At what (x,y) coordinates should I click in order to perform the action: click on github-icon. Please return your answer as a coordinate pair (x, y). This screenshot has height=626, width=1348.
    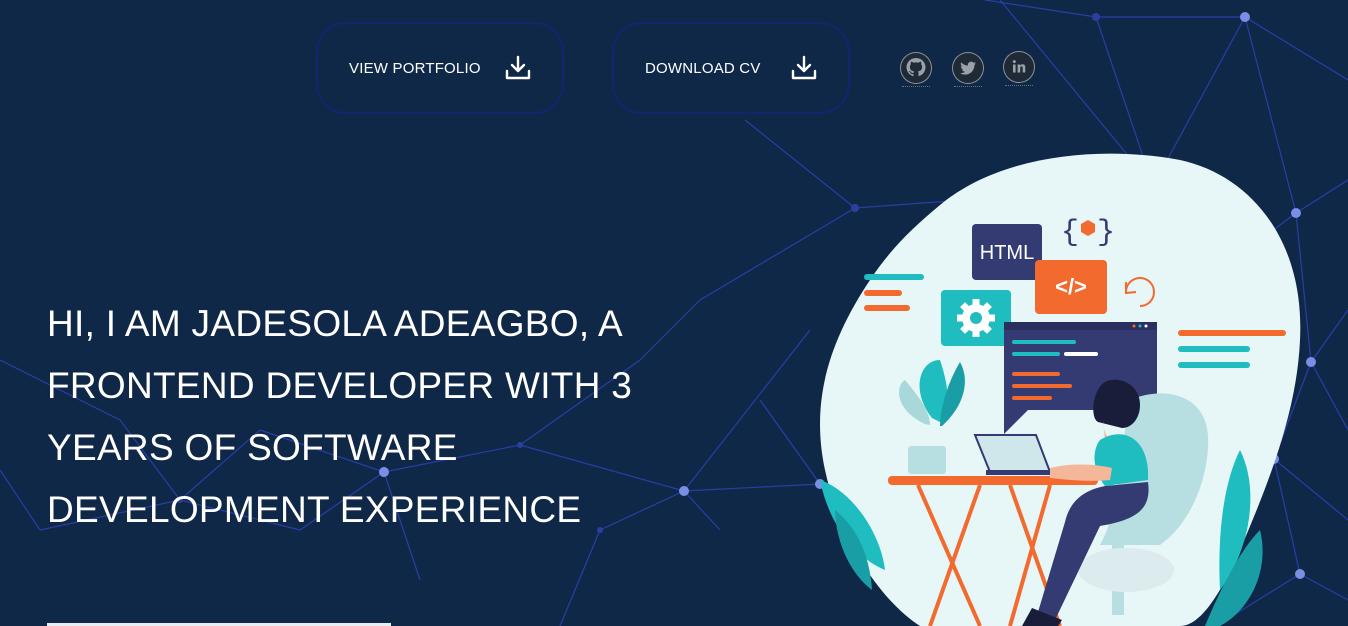
    Looking at the image, I should click on (916, 68).